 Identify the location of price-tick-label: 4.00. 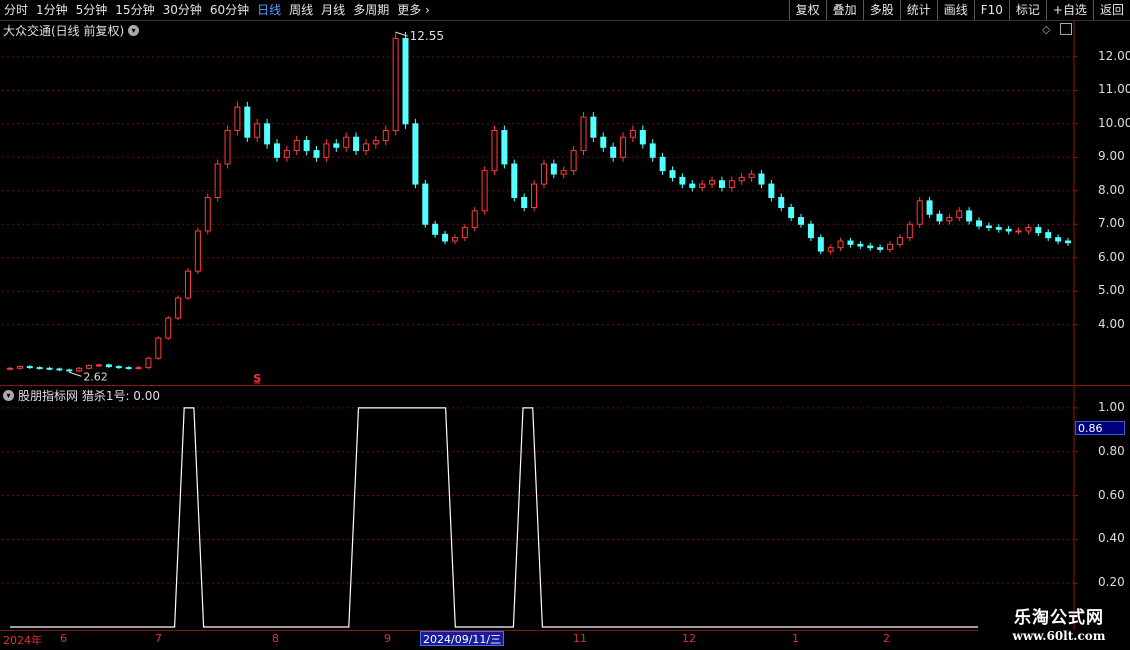
(1111, 323).